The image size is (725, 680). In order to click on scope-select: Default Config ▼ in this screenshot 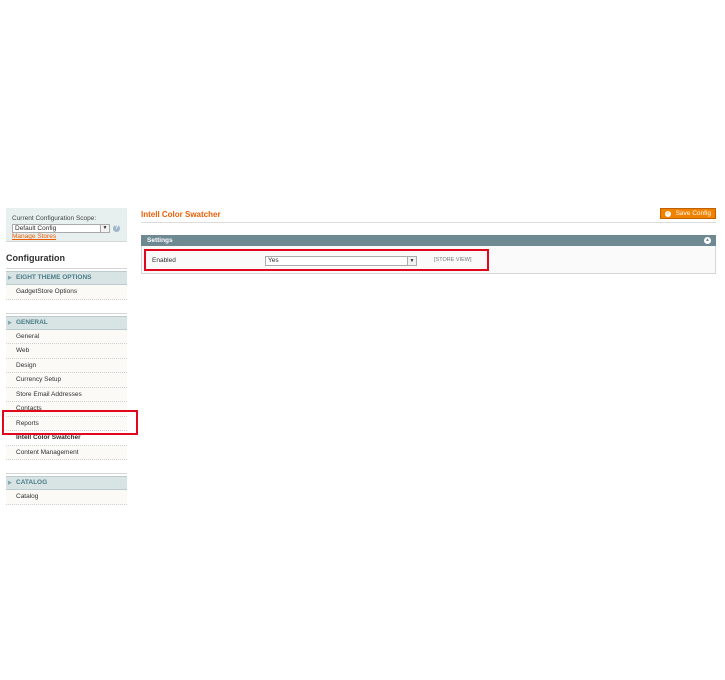, I will do `click(61, 228)`.